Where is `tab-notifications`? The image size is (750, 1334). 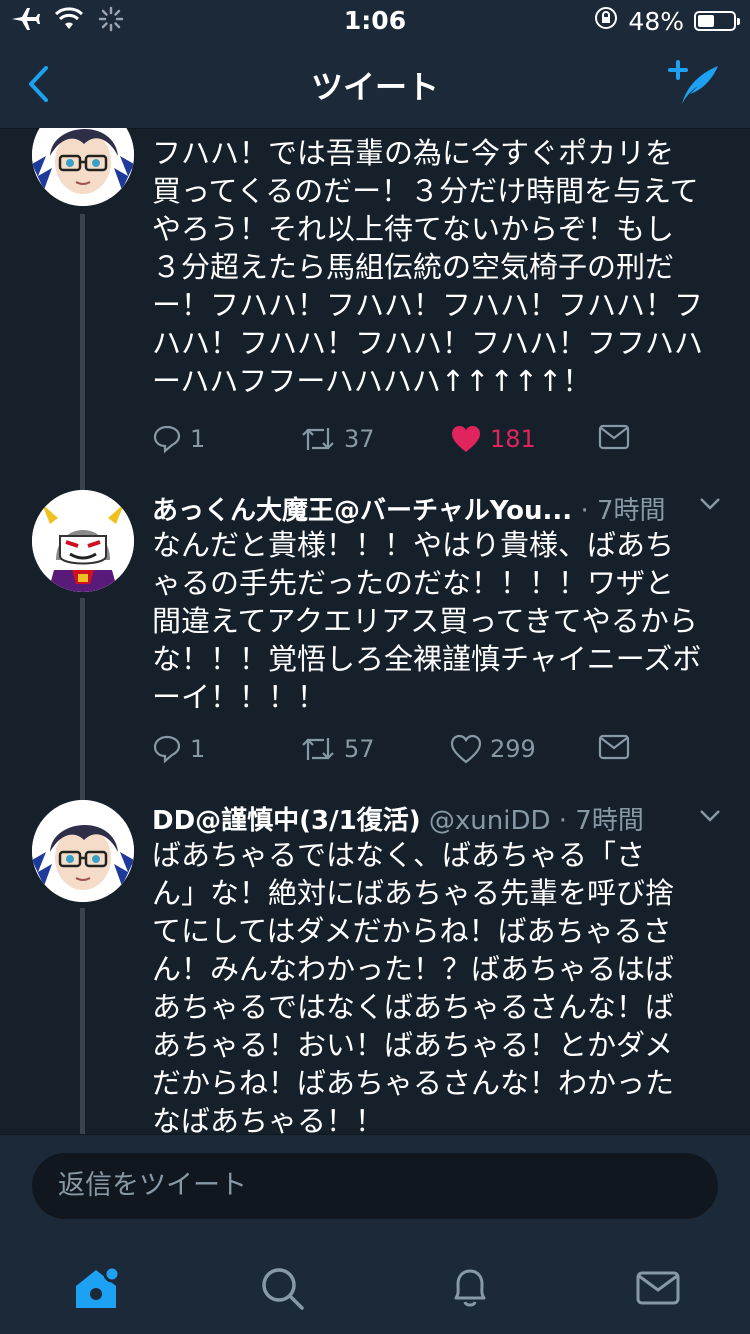 tab-notifications is located at coordinates (470, 1290).